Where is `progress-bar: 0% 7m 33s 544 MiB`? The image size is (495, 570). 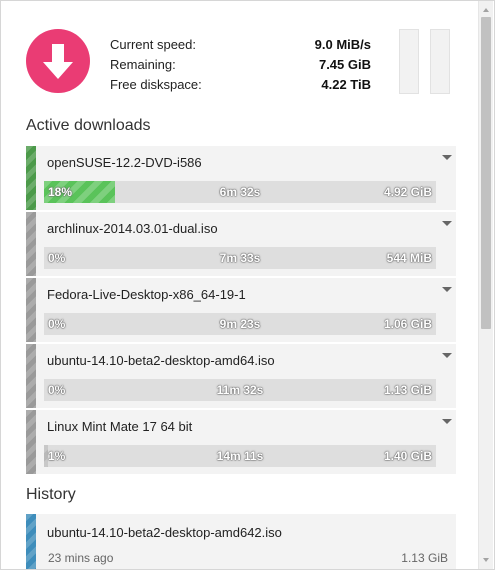 progress-bar: 0% 7m 33s 544 MiB is located at coordinates (240, 258).